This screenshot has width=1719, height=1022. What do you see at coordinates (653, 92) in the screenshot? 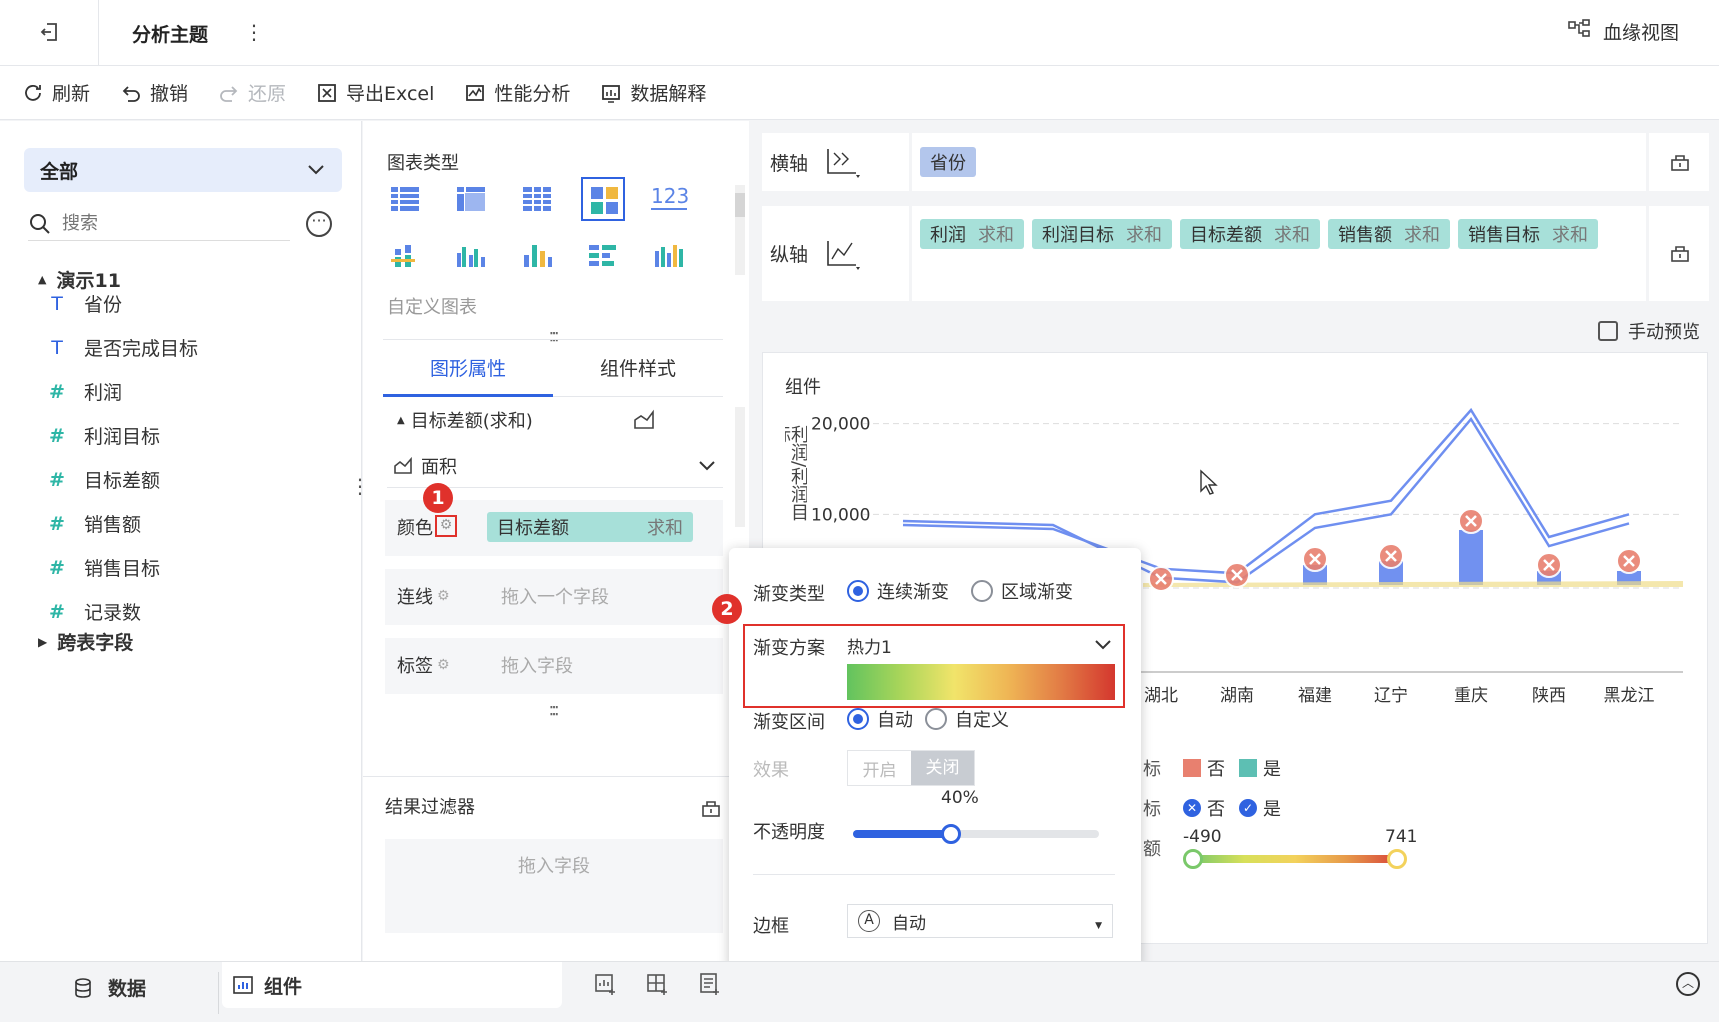
I see `data-explain-button: 数据解释` at bounding box center [653, 92].